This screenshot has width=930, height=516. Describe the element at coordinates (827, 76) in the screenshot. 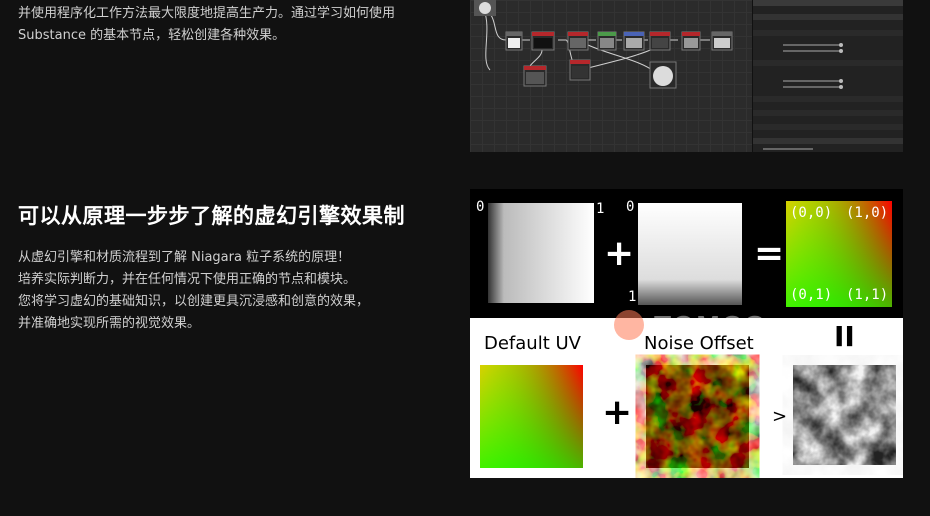

I see `properties-panel` at that location.